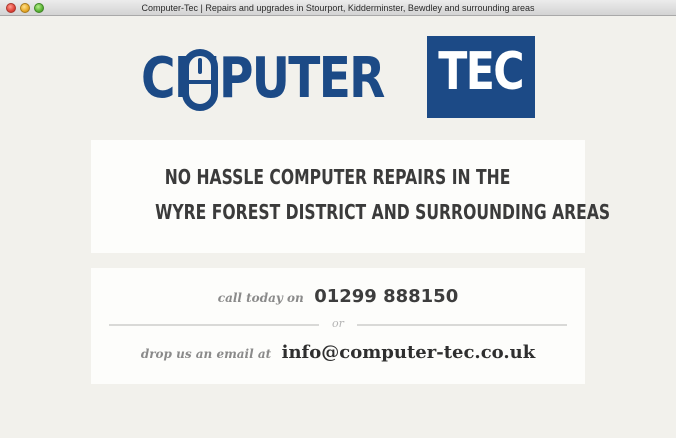 The height and width of the screenshot is (438, 676). Describe the element at coordinates (39, 8) in the screenshot. I see `zoom-window-button` at that location.